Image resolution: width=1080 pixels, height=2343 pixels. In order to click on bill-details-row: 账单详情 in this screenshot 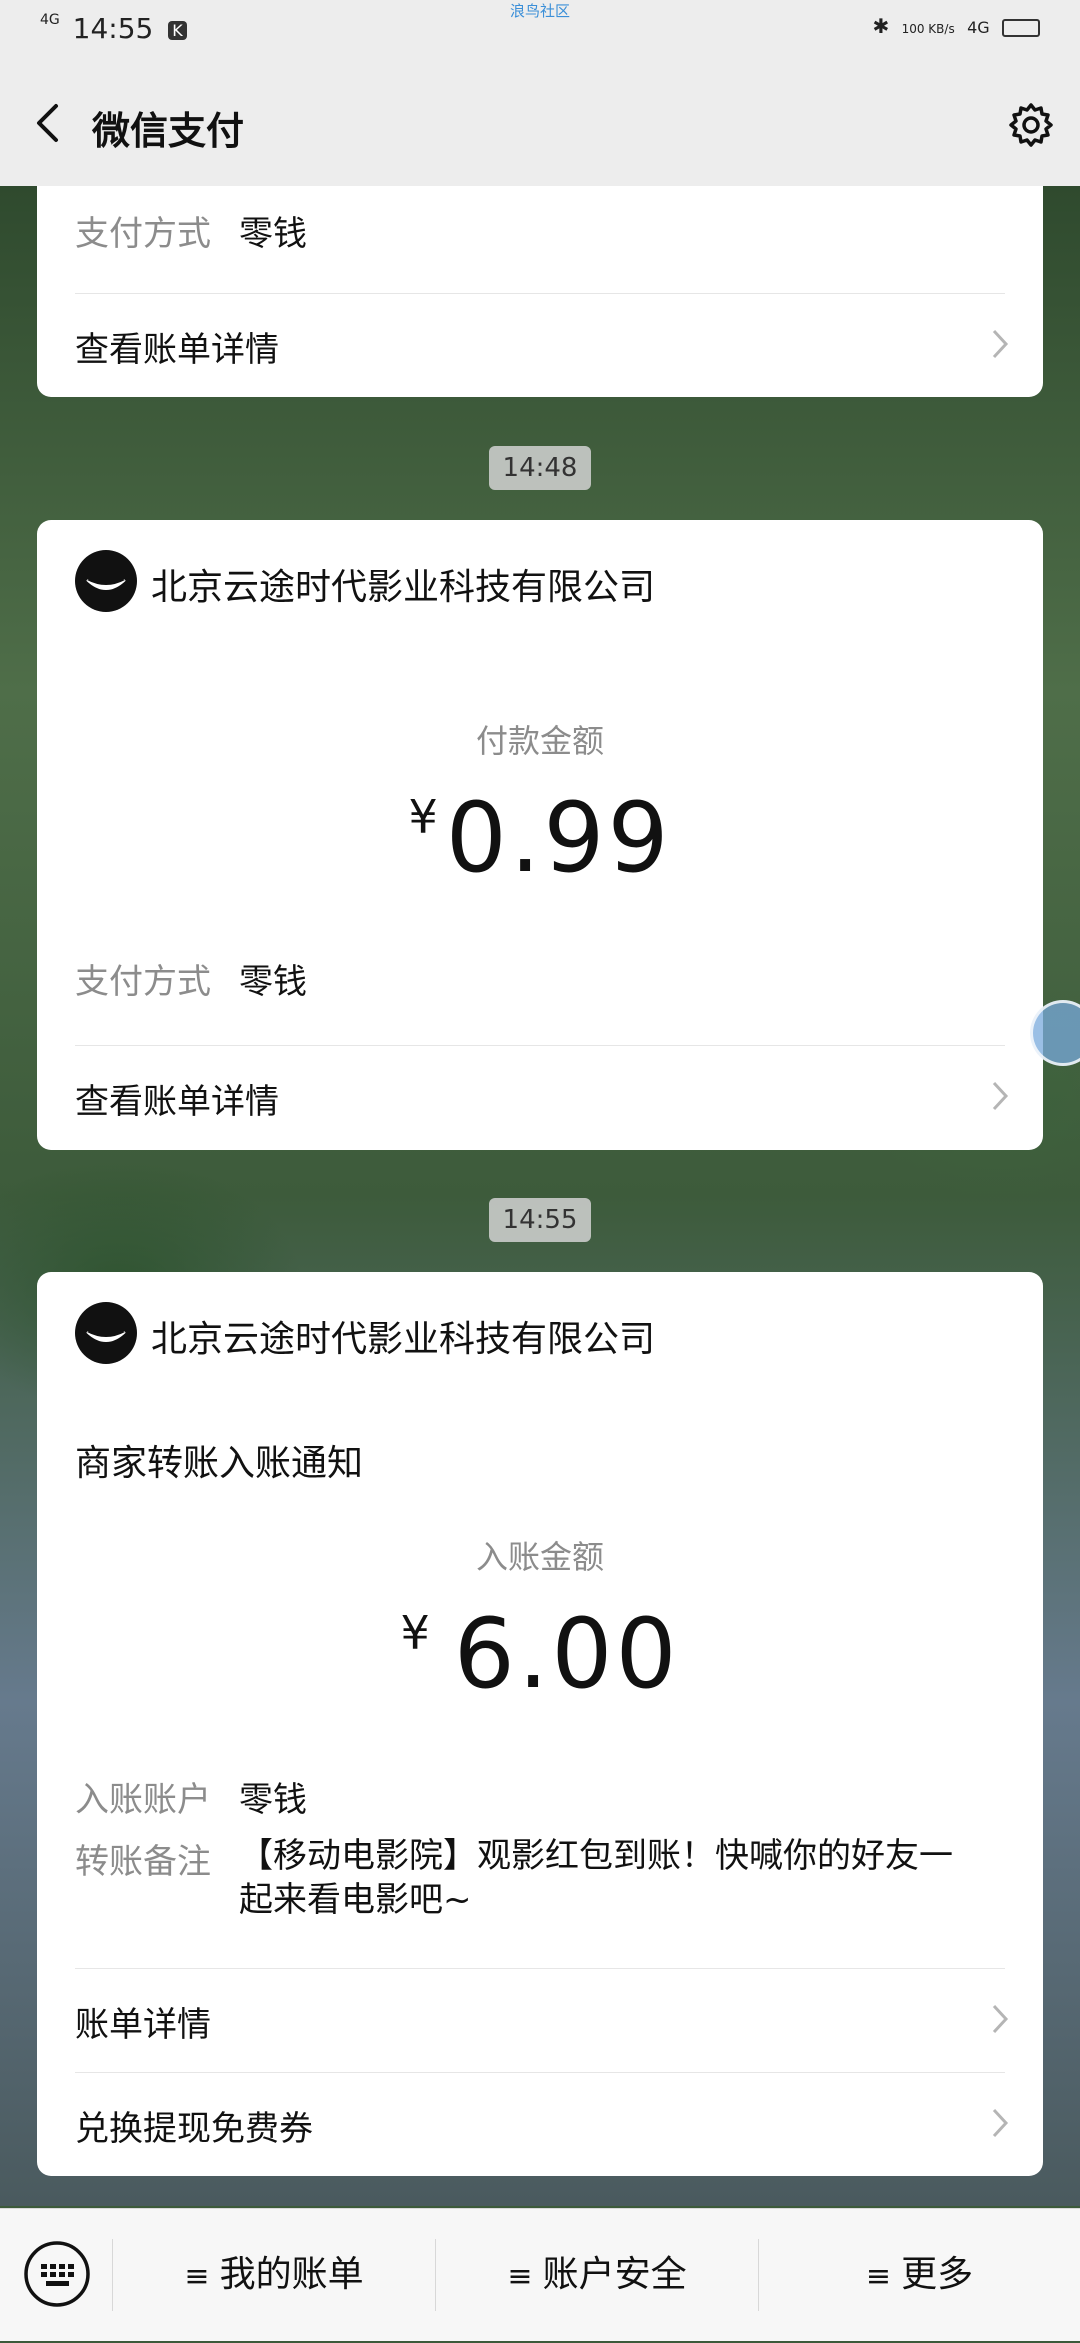, I will do `click(540, 2020)`.